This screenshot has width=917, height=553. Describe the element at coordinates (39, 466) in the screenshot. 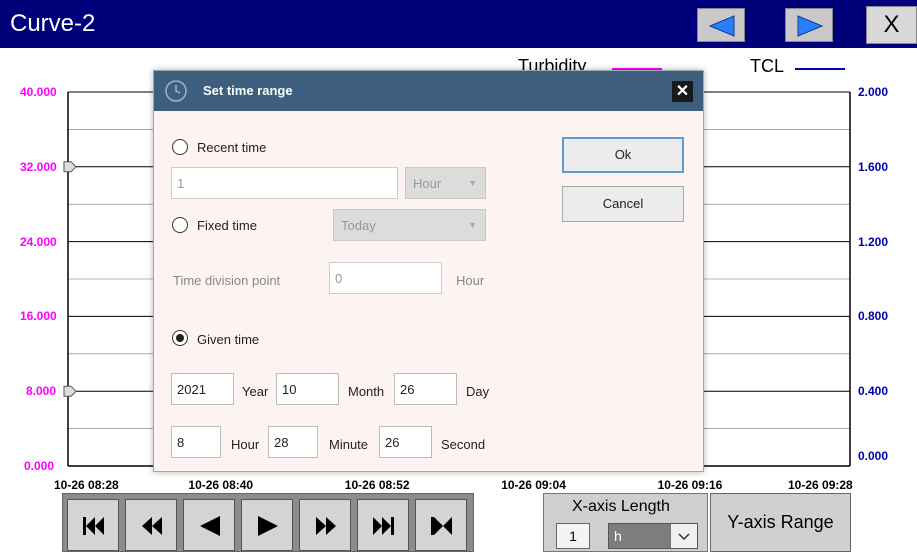

I see `y-left-tick-label: 0.000` at that location.